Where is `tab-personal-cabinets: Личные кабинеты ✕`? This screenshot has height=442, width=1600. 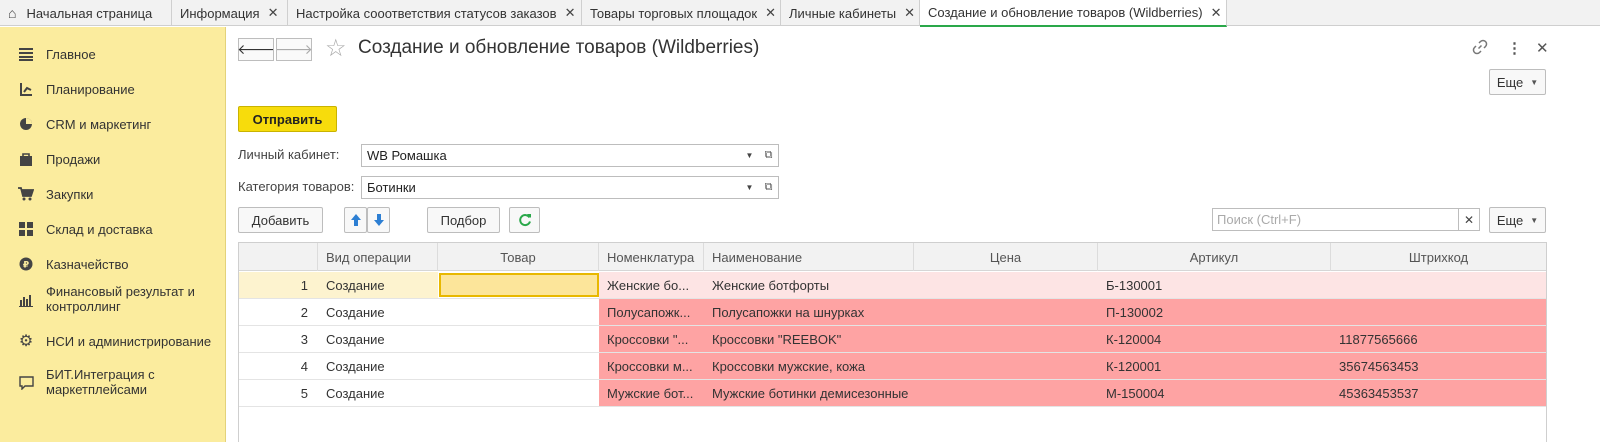 tab-personal-cabinets: Личные кабинеты ✕ is located at coordinates (850, 13).